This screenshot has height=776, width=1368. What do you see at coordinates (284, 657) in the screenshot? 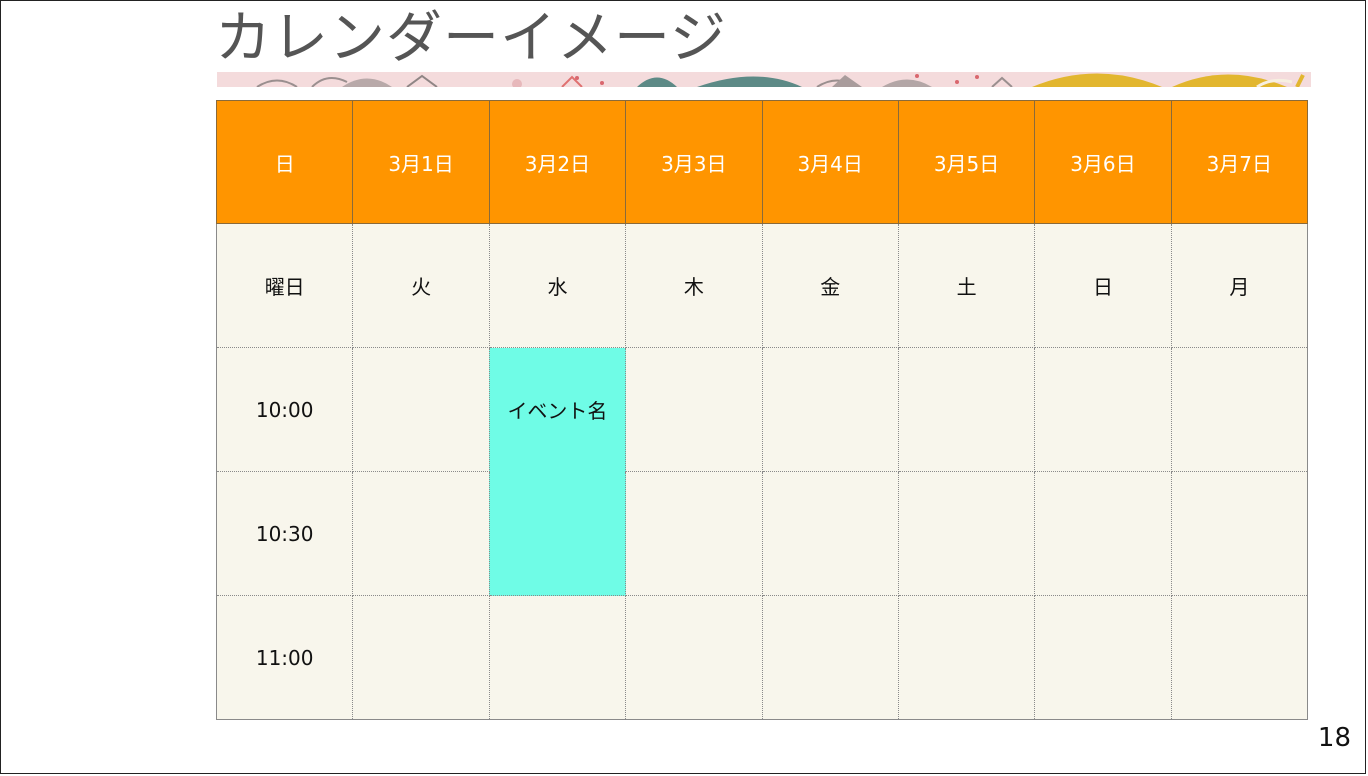
I see `time-label: 11:00` at bounding box center [284, 657].